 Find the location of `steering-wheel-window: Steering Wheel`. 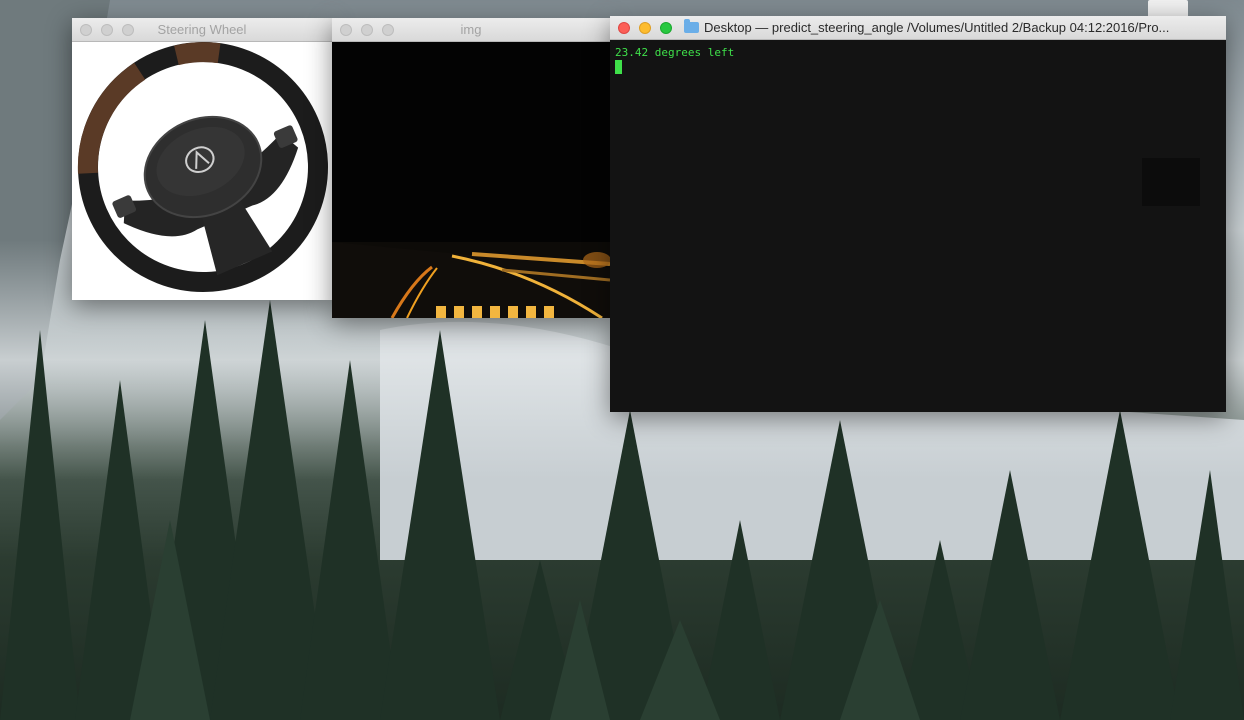

steering-wheel-window: Steering Wheel is located at coordinates (202, 159).